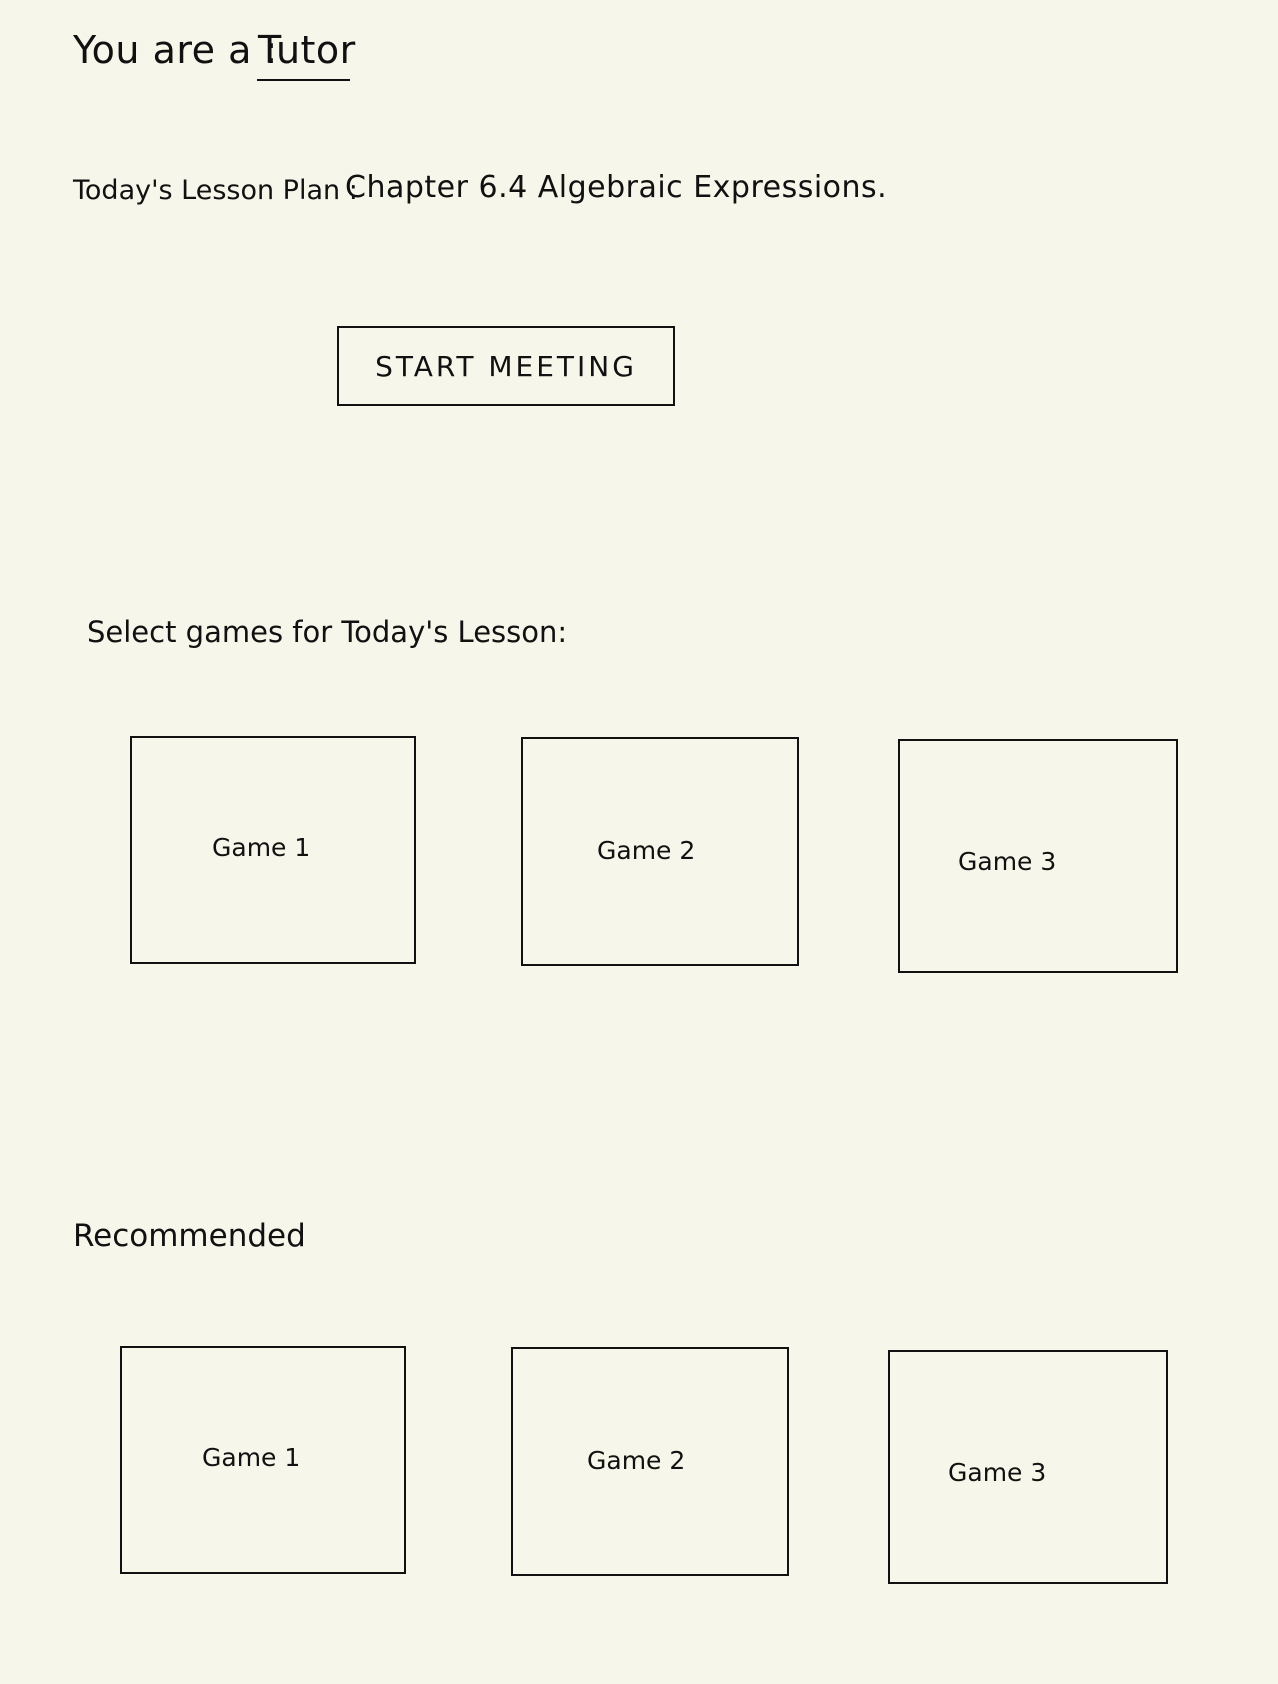 Image resolution: width=1278 pixels, height=1684 pixels. What do you see at coordinates (616, 187) in the screenshot?
I see `lesson-plan-value: Chapter 6.4 Algebraic Expressions.` at bounding box center [616, 187].